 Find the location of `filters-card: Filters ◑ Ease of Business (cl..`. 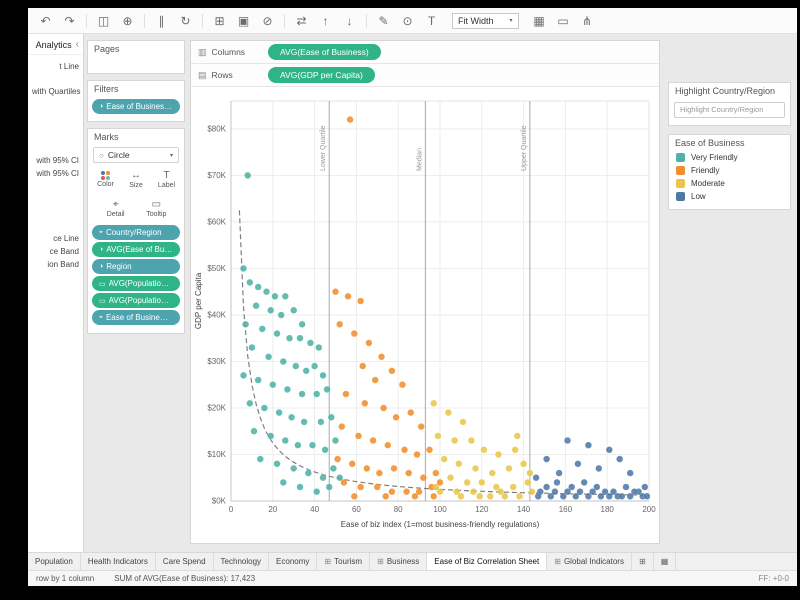

filters-card: Filters ◑ Ease of Business (cl.. is located at coordinates (136, 101).